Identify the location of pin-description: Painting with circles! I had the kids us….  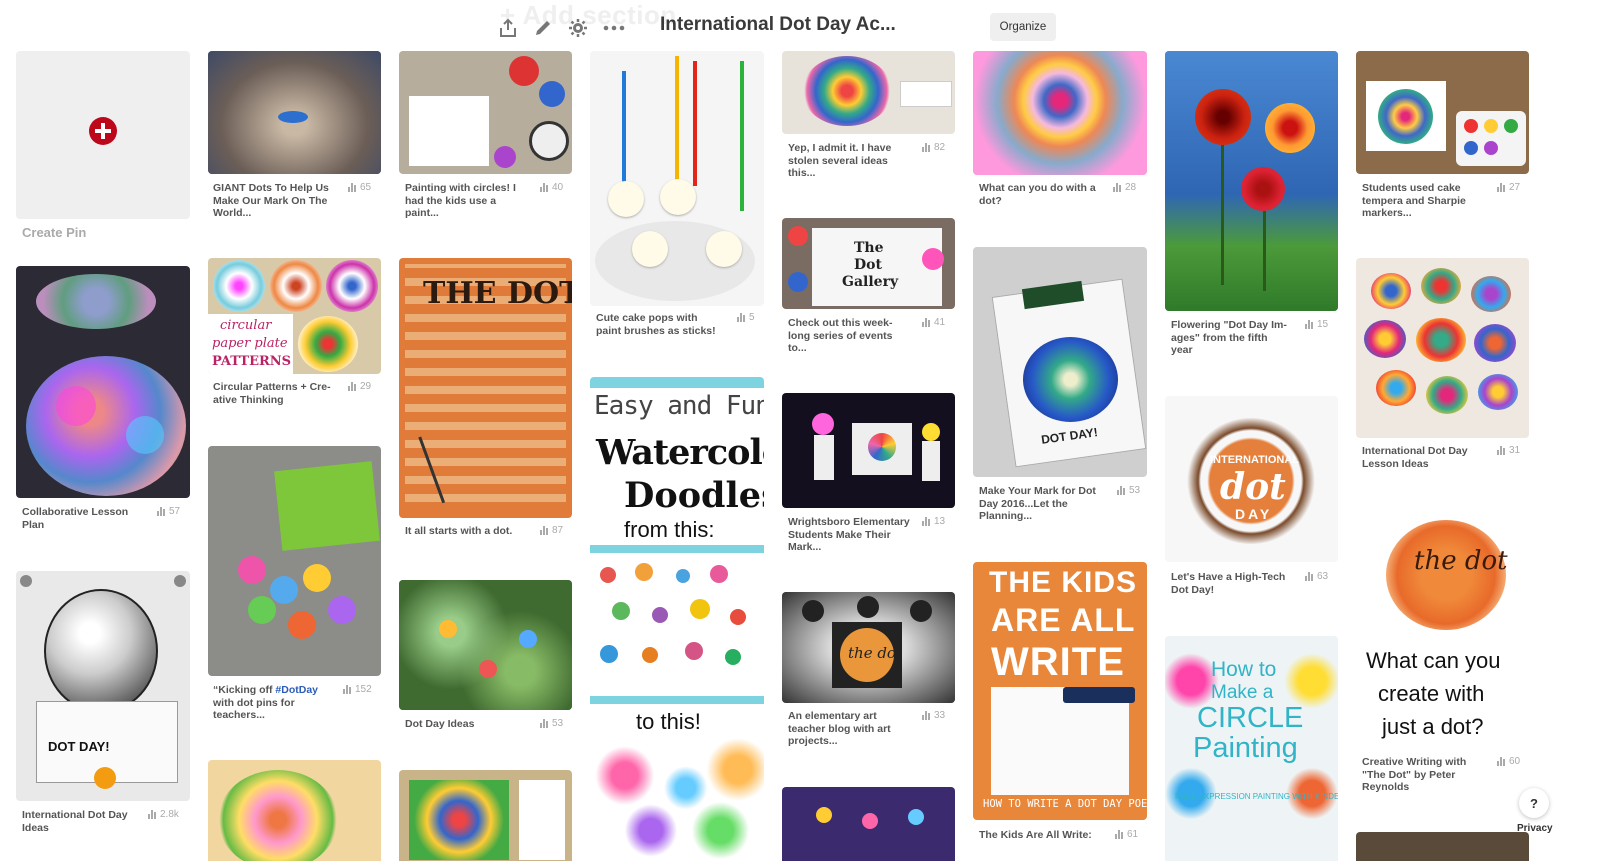
(467, 201).